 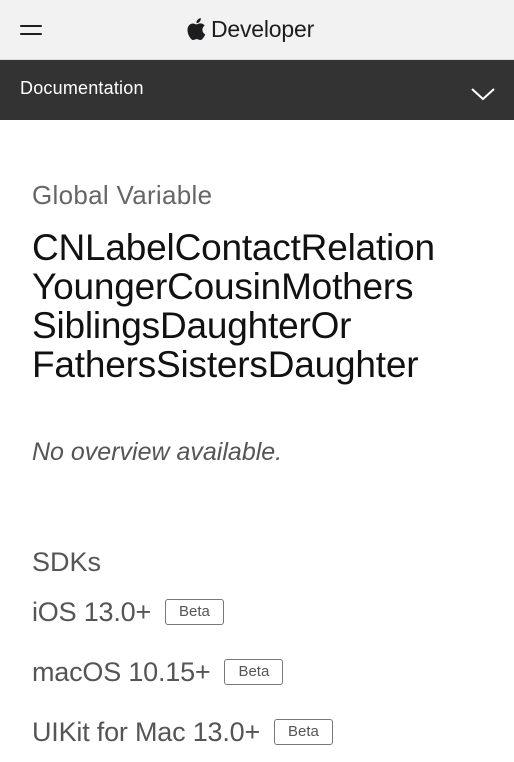 What do you see at coordinates (223, 286) in the screenshot?
I see `title-line: YoungerCousinMothers` at bounding box center [223, 286].